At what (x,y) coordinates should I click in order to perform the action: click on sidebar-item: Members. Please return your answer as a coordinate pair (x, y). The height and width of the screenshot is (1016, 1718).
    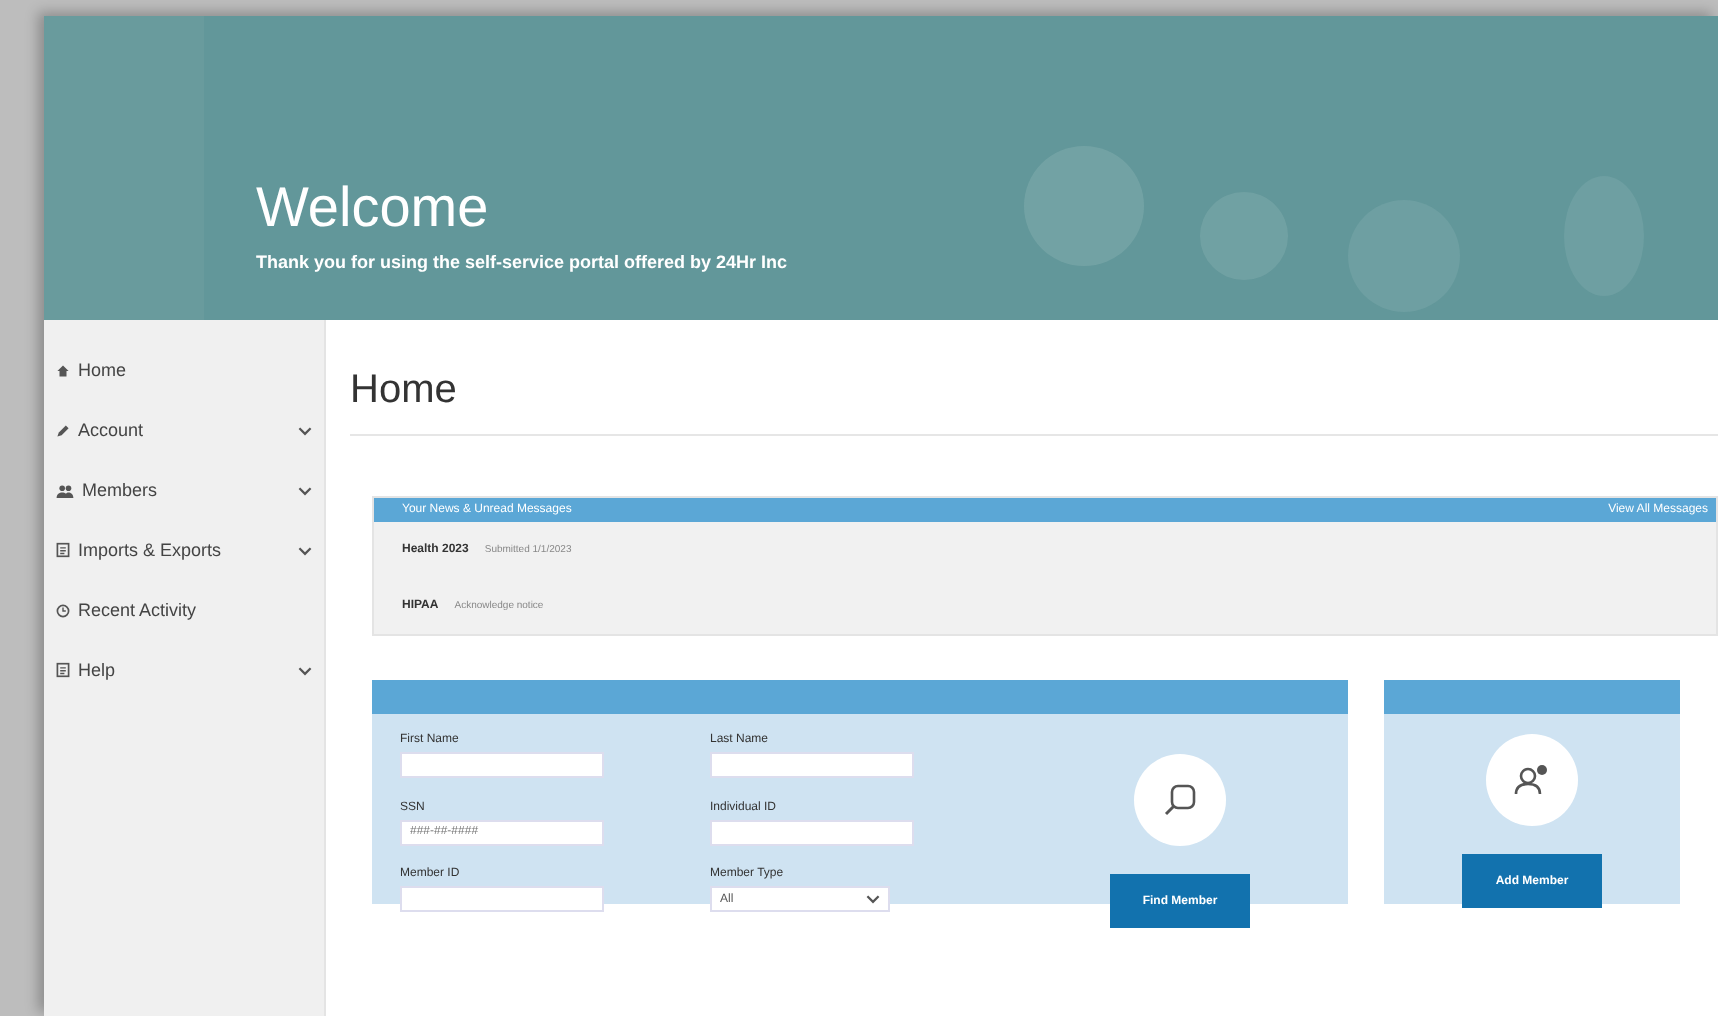
    Looking at the image, I should click on (184, 490).